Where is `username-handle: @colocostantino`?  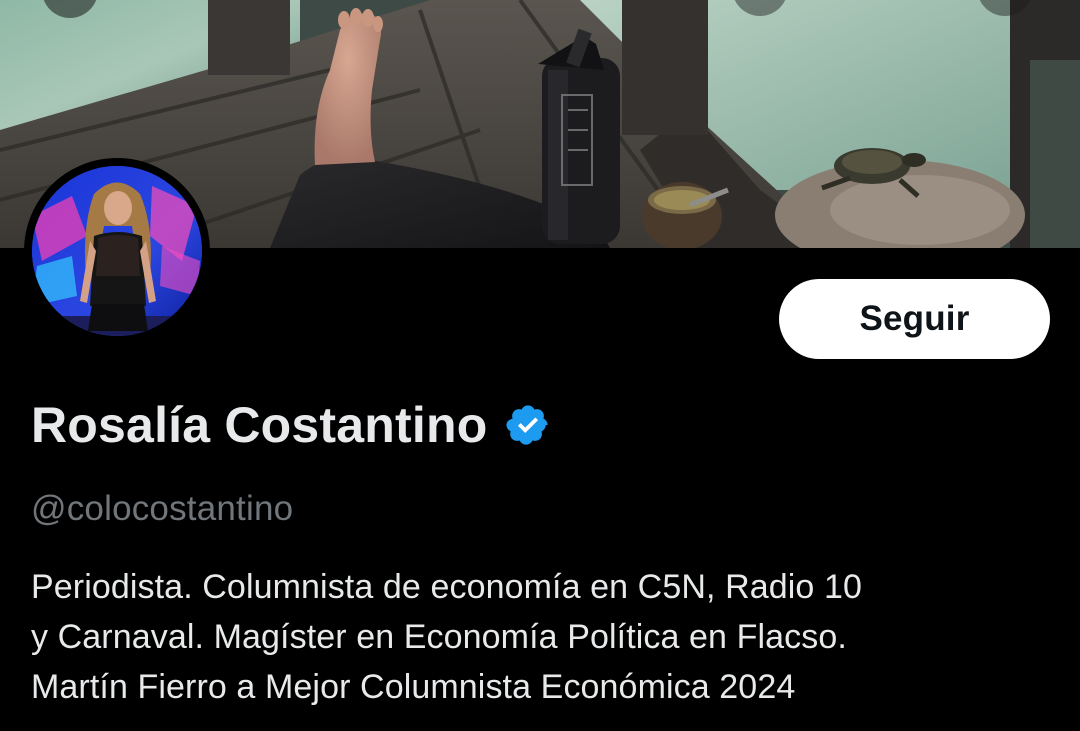 username-handle: @colocostantino is located at coordinates (162, 508).